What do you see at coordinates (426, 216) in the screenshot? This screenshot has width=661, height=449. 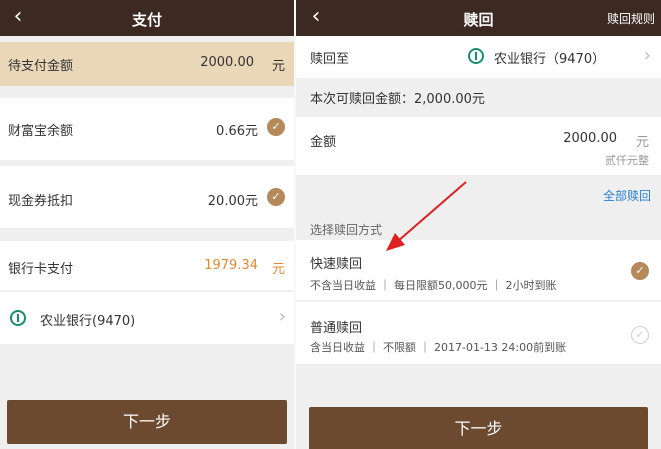 I see `red-arrow-annotation` at bounding box center [426, 216].